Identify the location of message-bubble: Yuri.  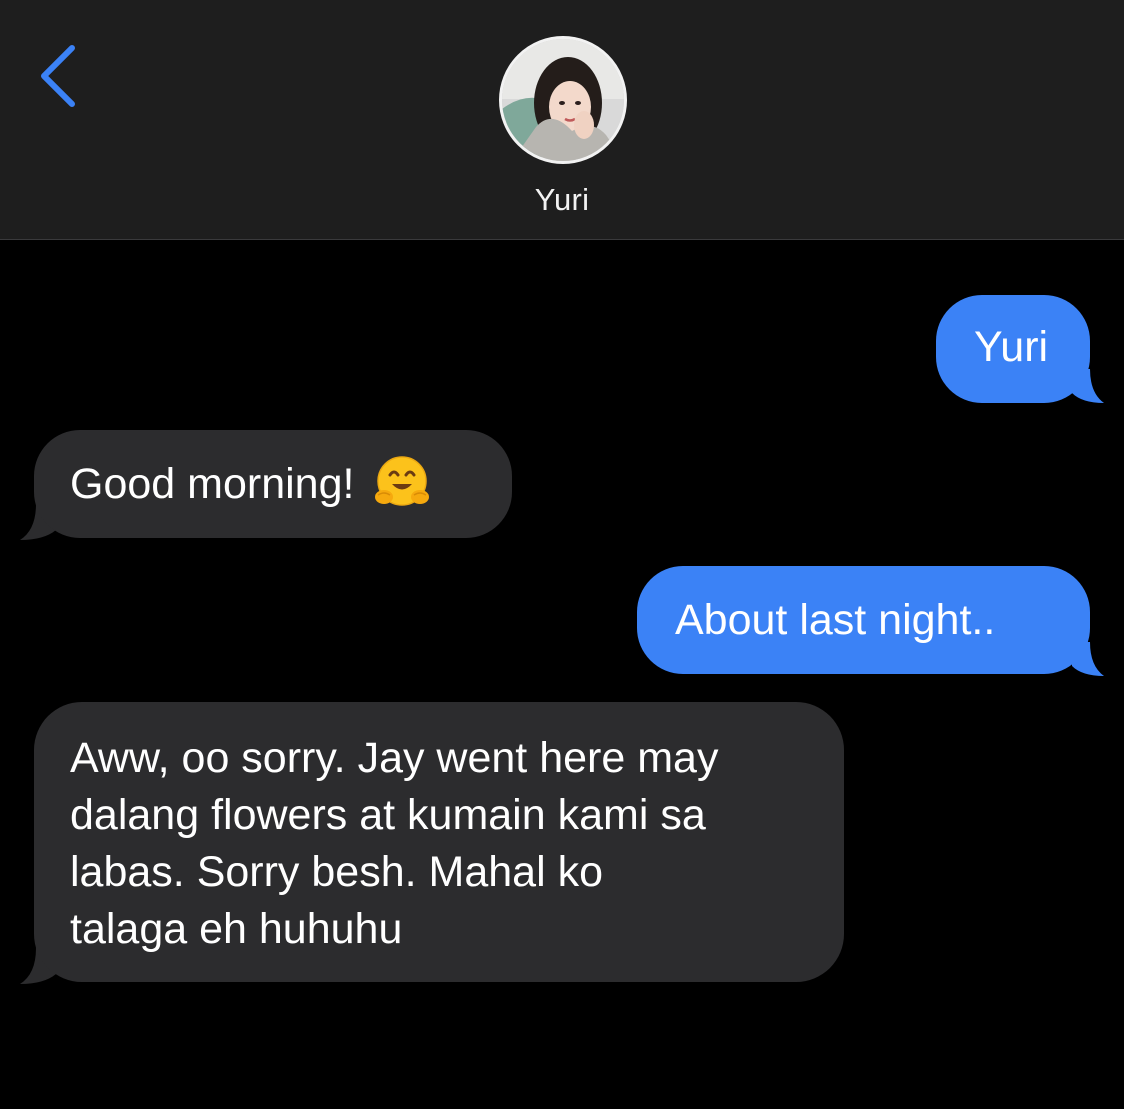
(1013, 349).